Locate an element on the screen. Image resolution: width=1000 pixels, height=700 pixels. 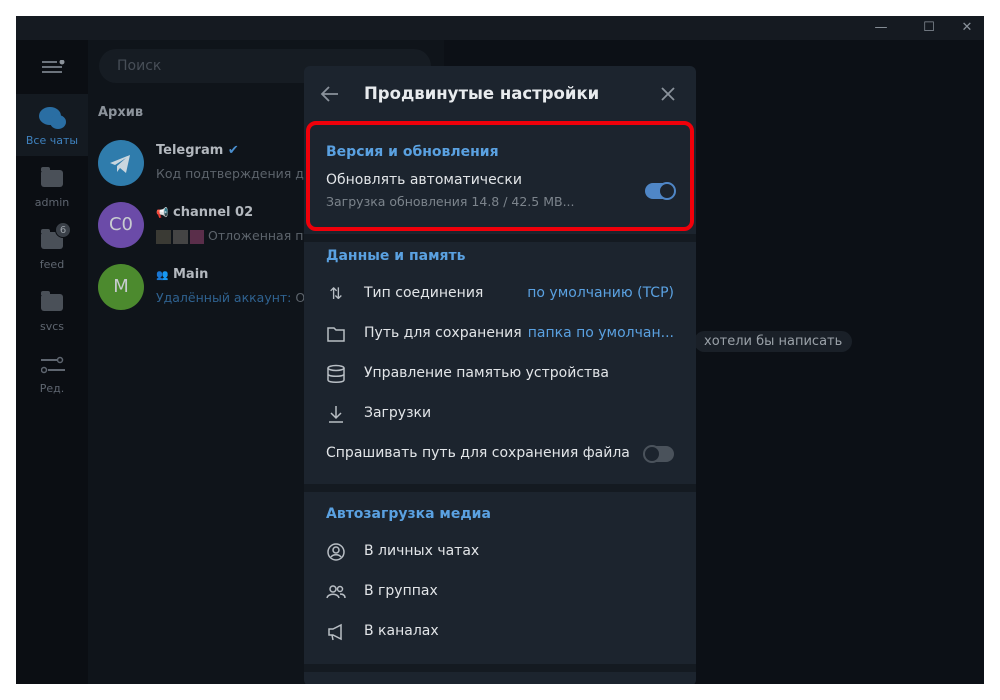
rail-label: Все чаты is located at coordinates (52, 140).